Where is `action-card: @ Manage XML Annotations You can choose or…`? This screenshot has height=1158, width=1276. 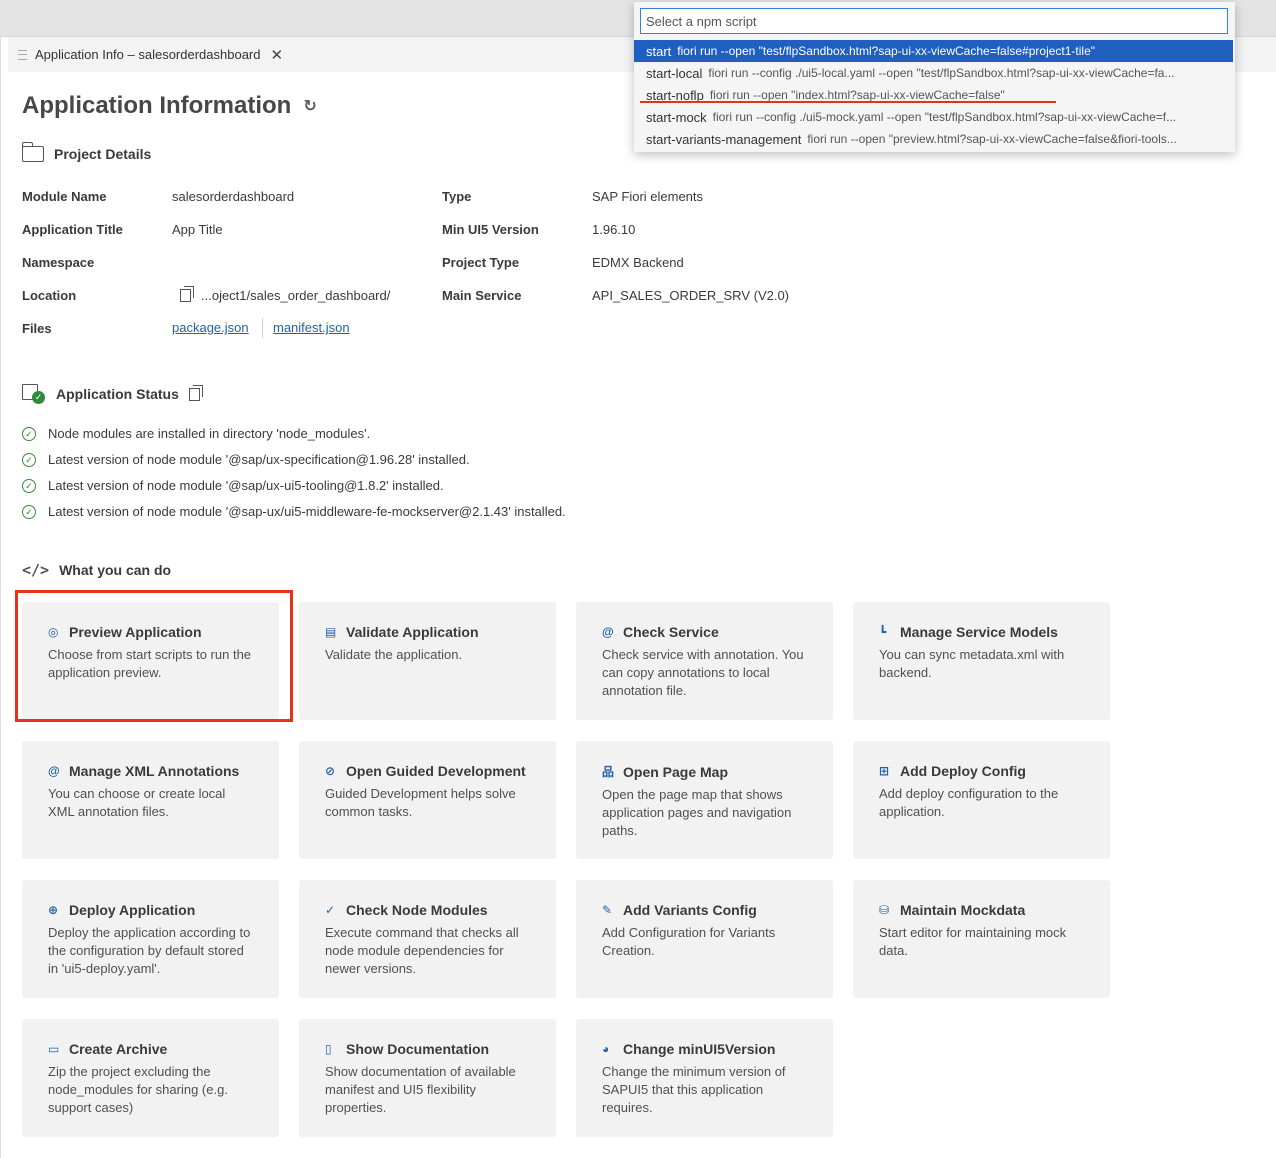 action-card: @ Manage XML Annotations You can choose or… is located at coordinates (150, 800).